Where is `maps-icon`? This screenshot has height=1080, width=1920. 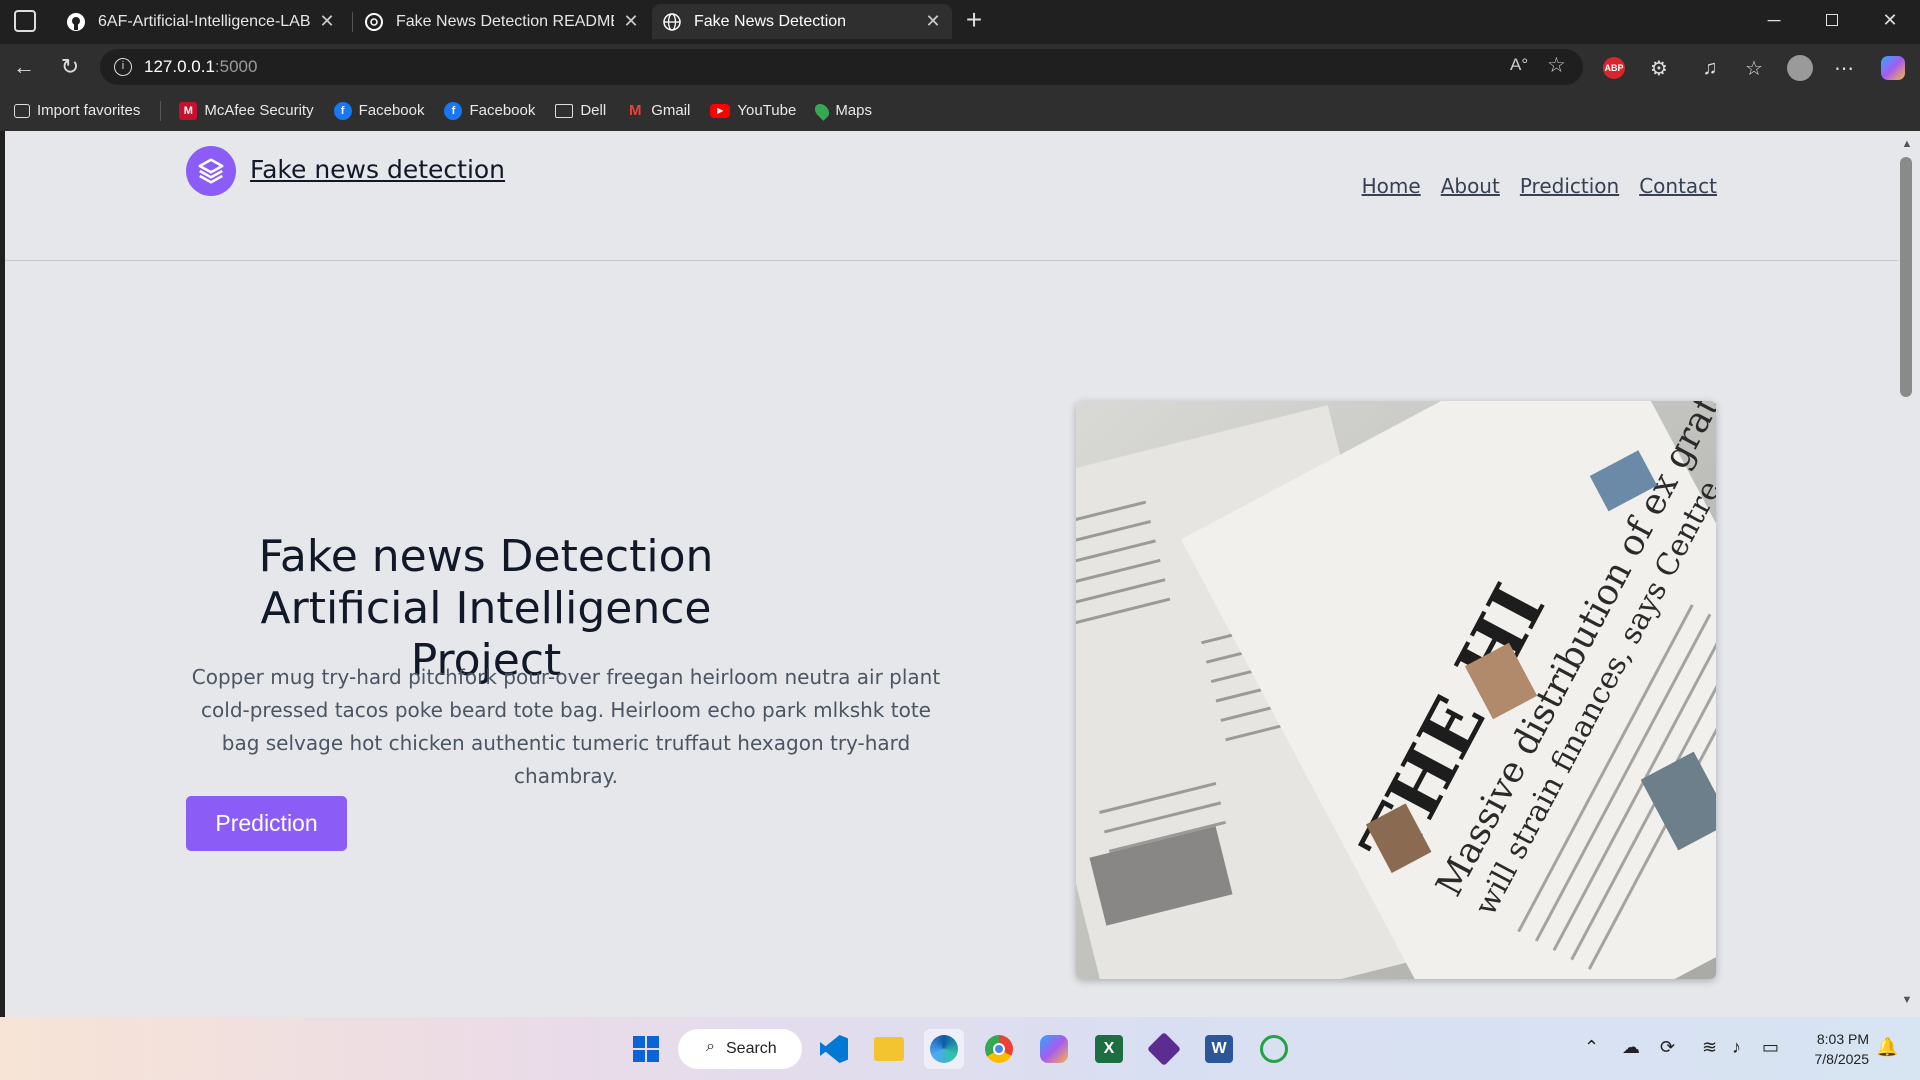
maps-icon is located at coordinates (822, 110).